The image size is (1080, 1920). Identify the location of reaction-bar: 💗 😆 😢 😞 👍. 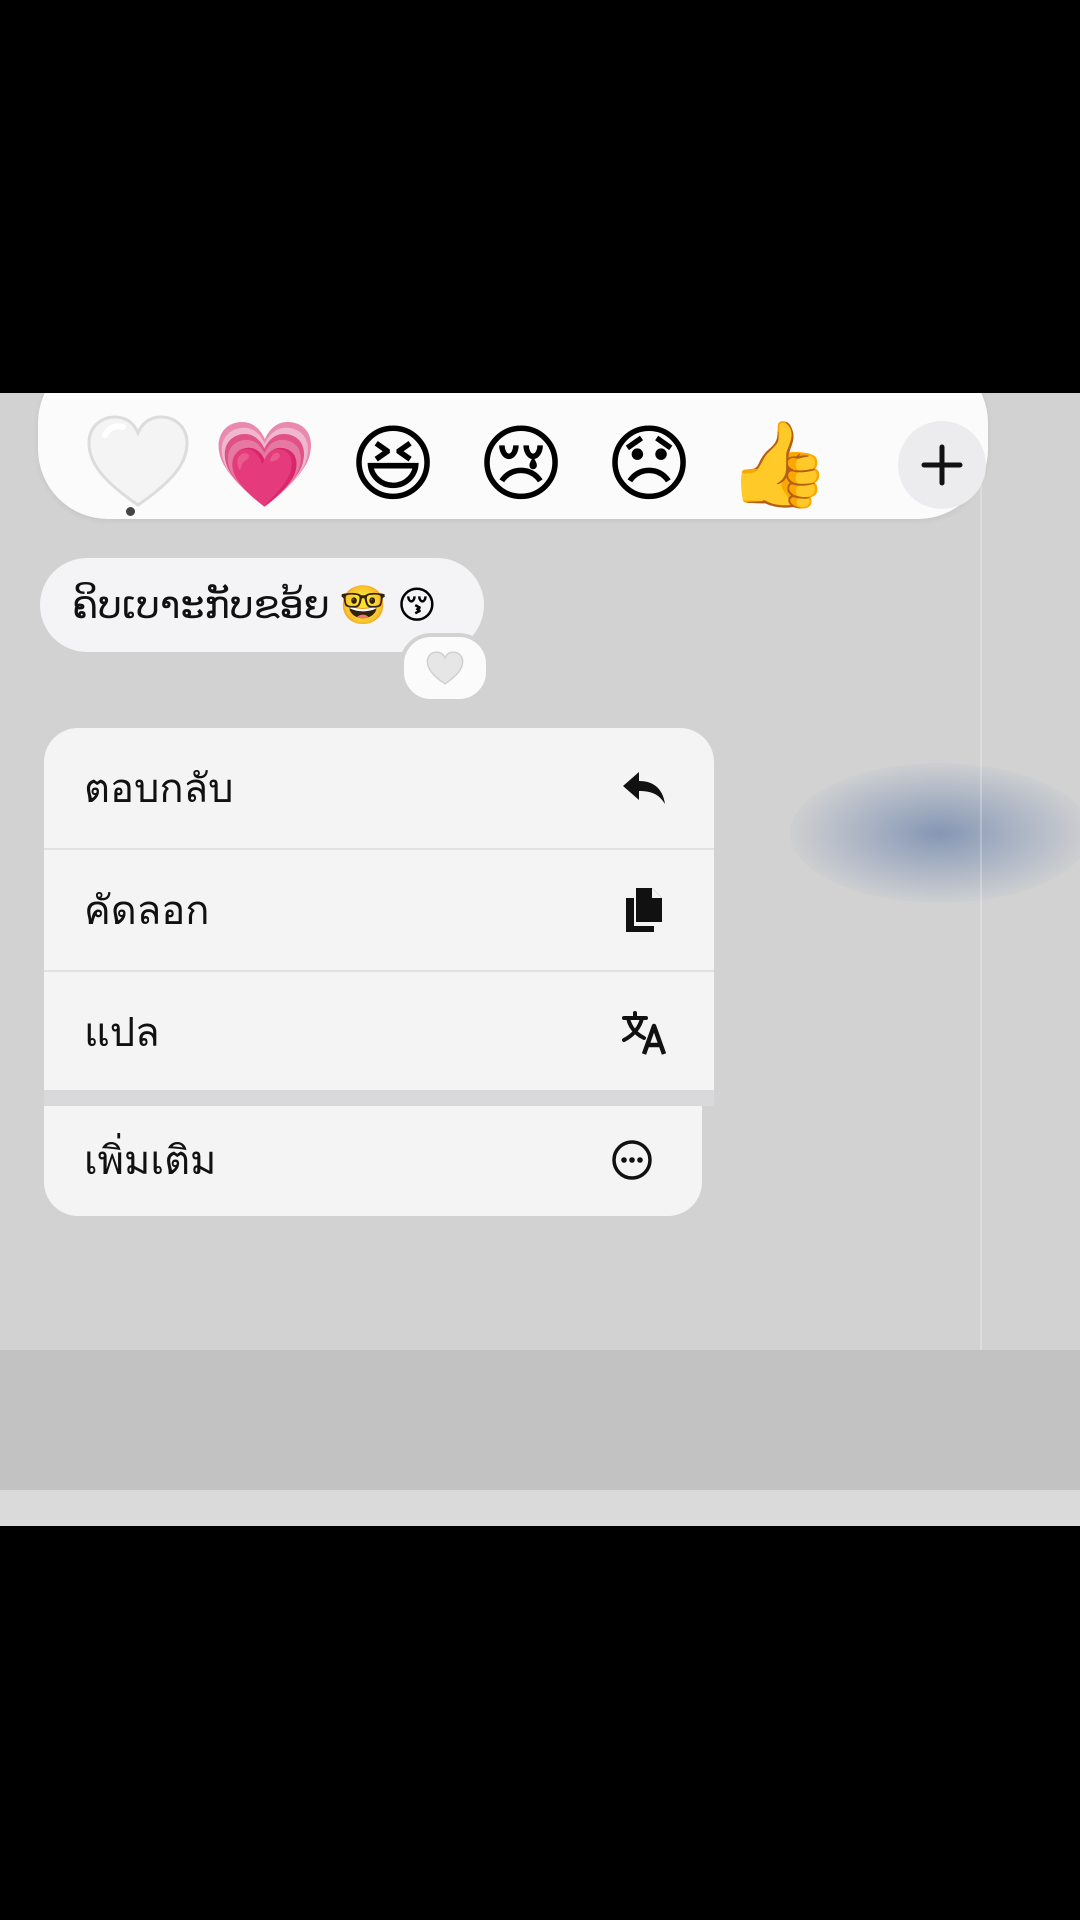
(513, 456).